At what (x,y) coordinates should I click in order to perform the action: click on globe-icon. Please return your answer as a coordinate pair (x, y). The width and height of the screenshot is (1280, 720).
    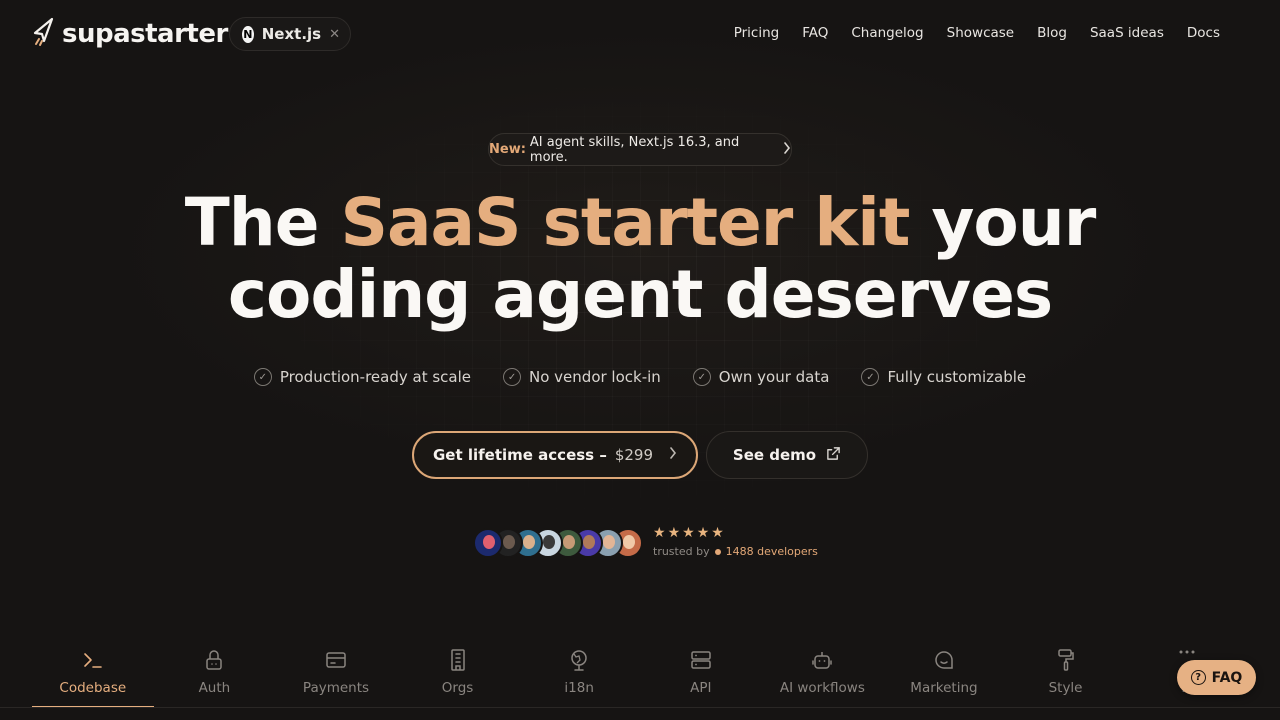
    Looking at the image, I should click on (579, 660).